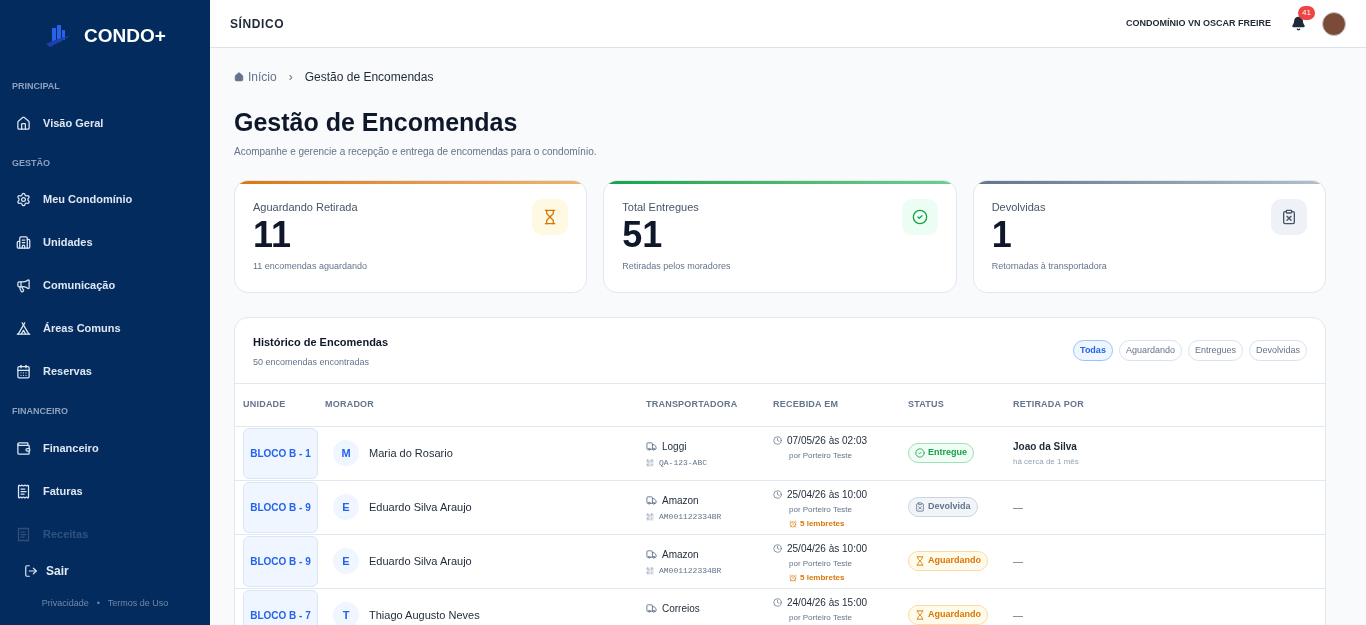 This screenshot has height=625, width=1366. I want to click on alarm-icon, so click(793, 577).